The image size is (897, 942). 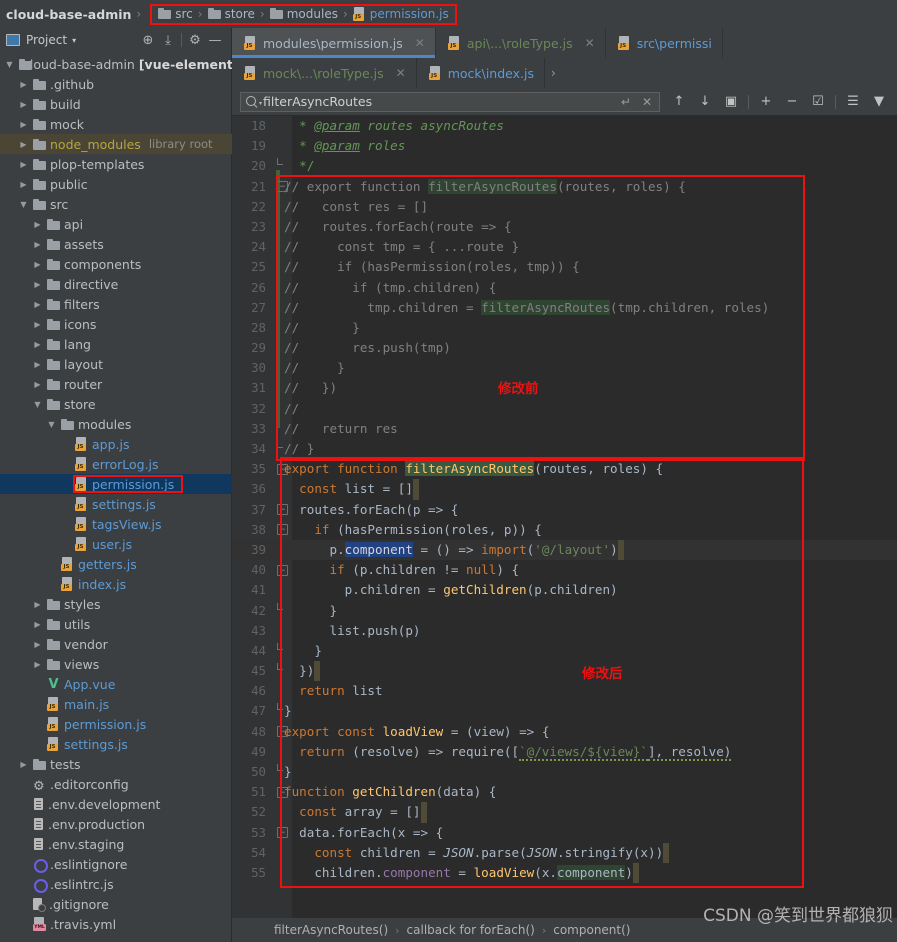 I want to click on tree-item-errorlog-js: errorLog.js, so click(x=116, y=464).